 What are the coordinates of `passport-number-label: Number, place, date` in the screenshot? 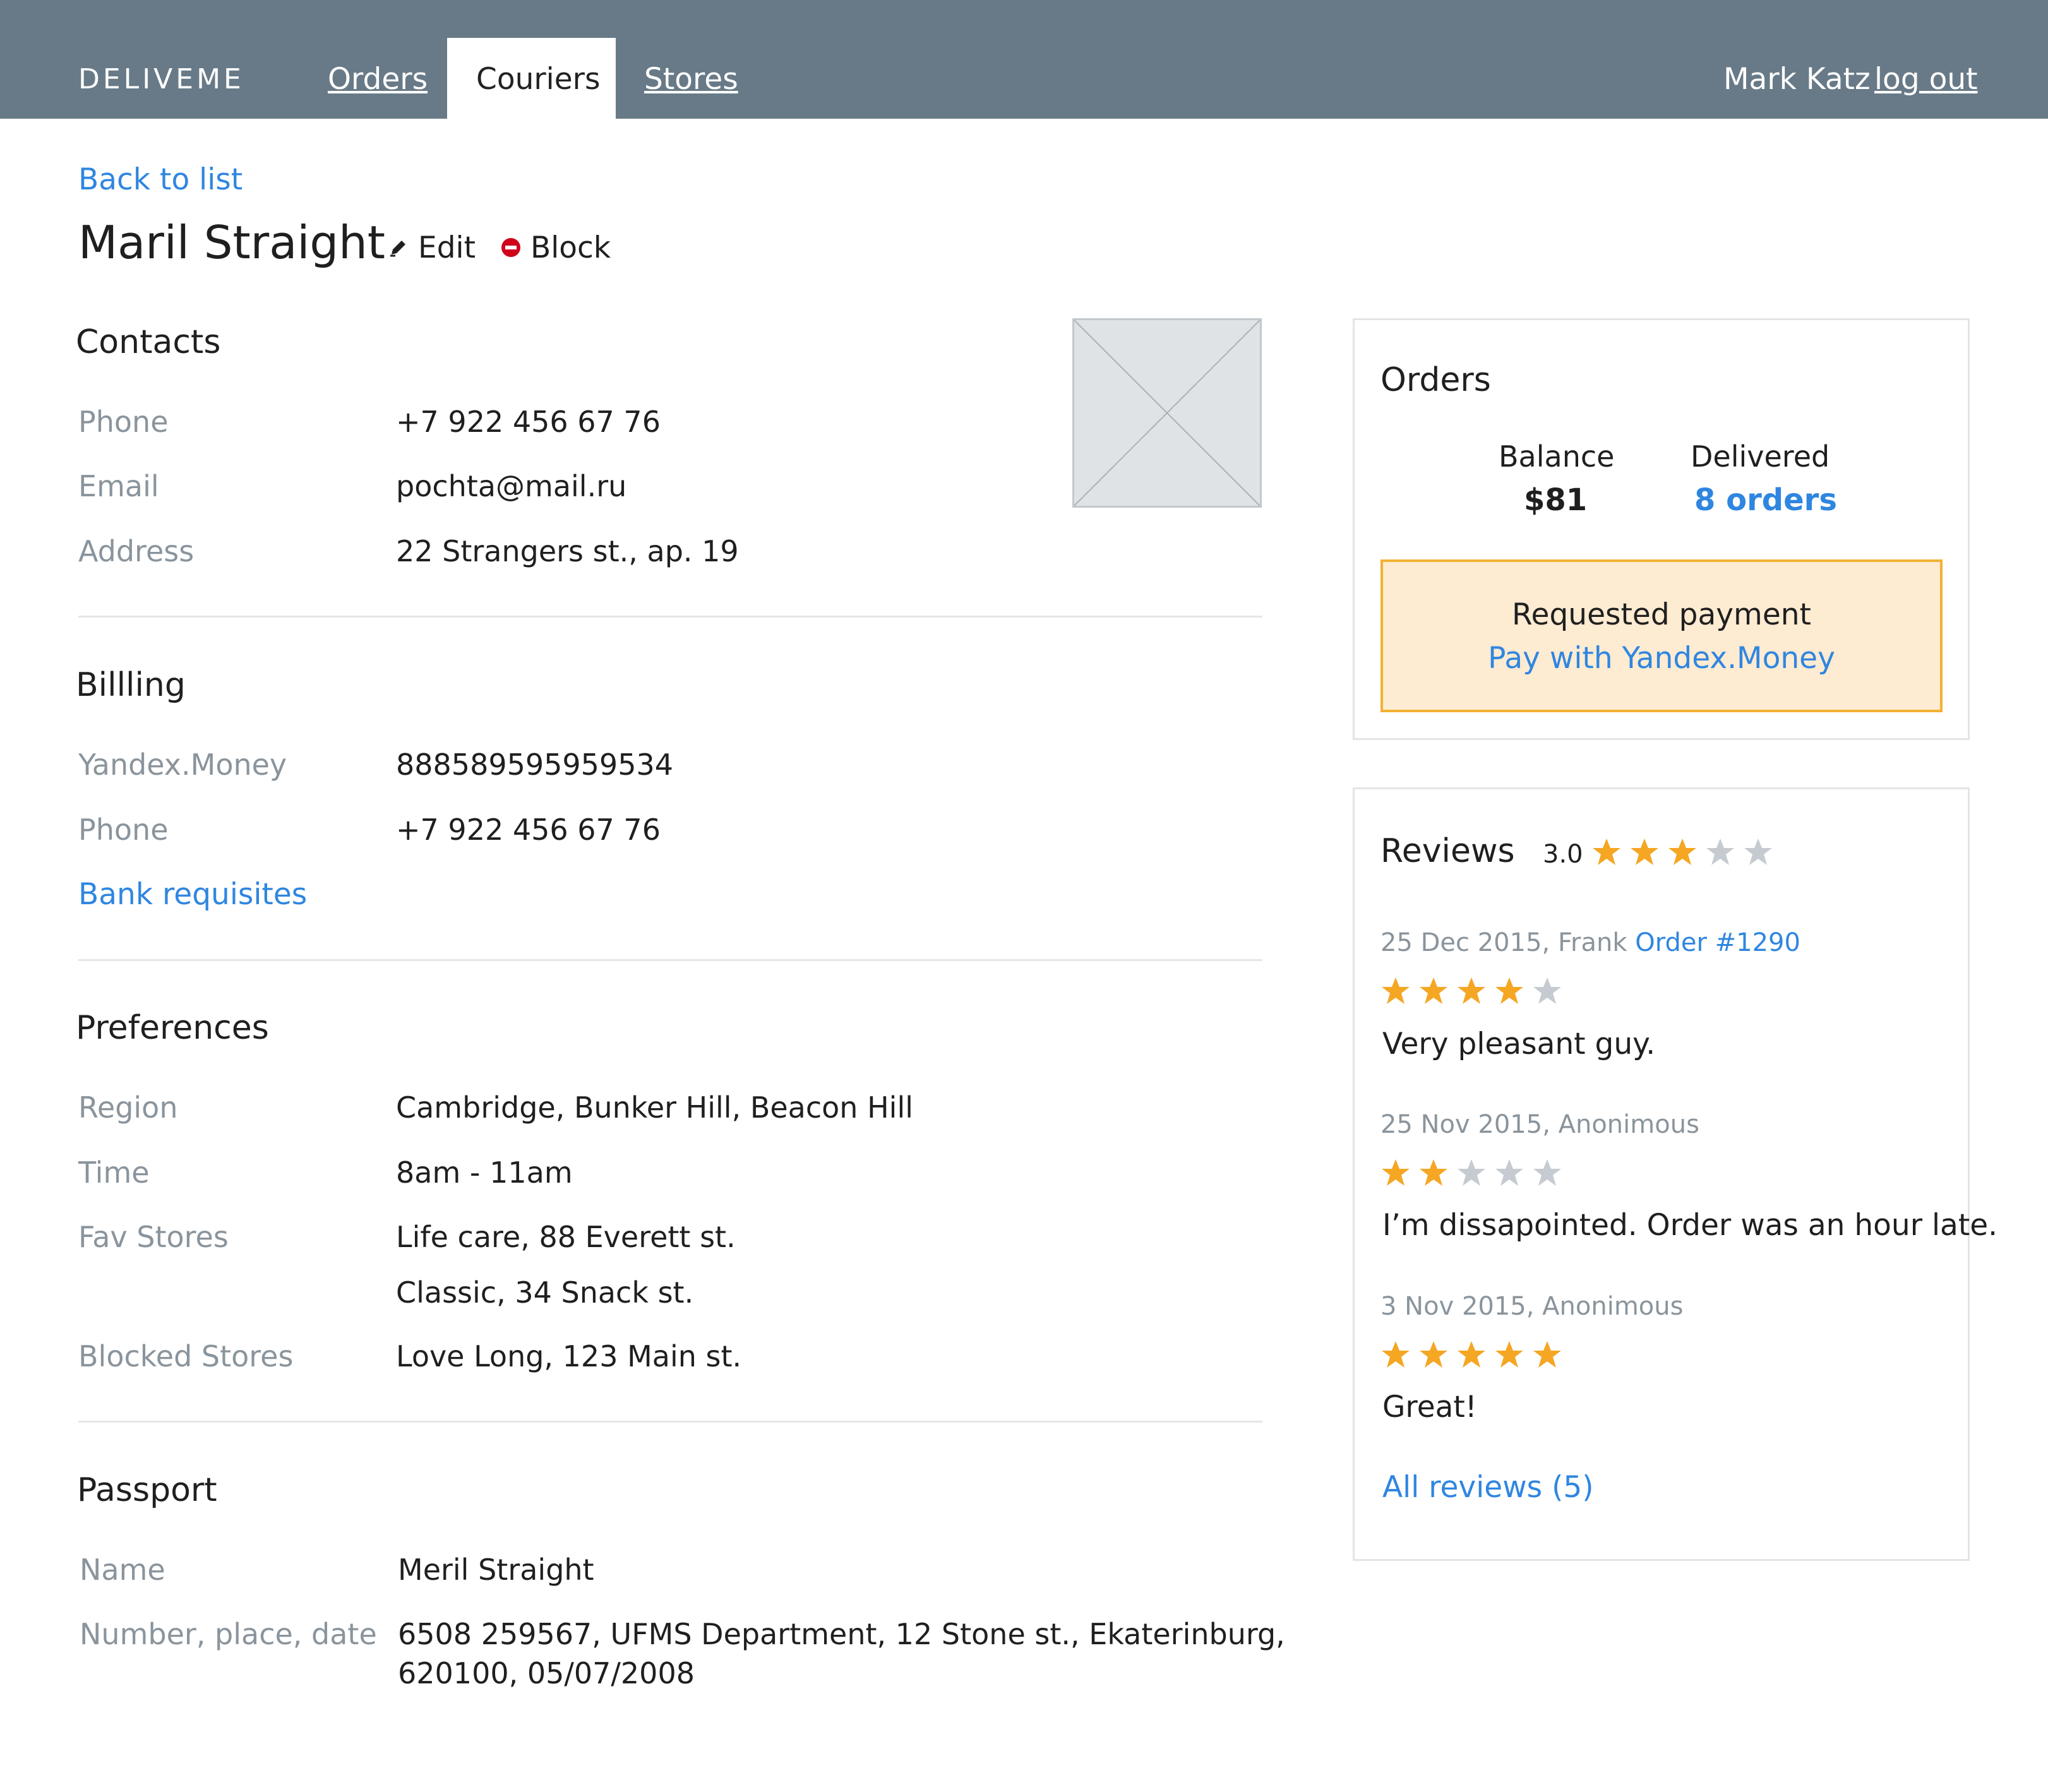 It's located at (228, 1634).